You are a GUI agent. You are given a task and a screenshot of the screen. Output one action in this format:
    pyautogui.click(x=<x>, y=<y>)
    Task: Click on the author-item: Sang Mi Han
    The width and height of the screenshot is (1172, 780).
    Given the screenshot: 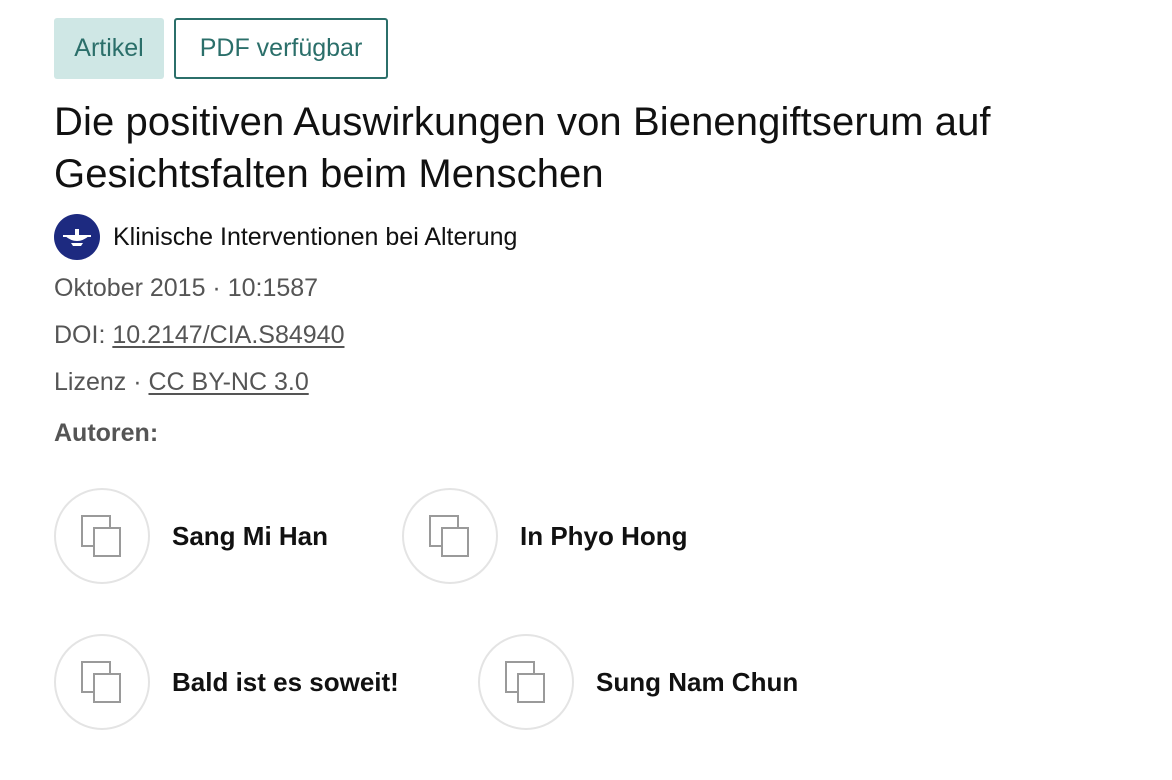 What is the action you would take?
    pyautogui.click(x=191, y=536)
    